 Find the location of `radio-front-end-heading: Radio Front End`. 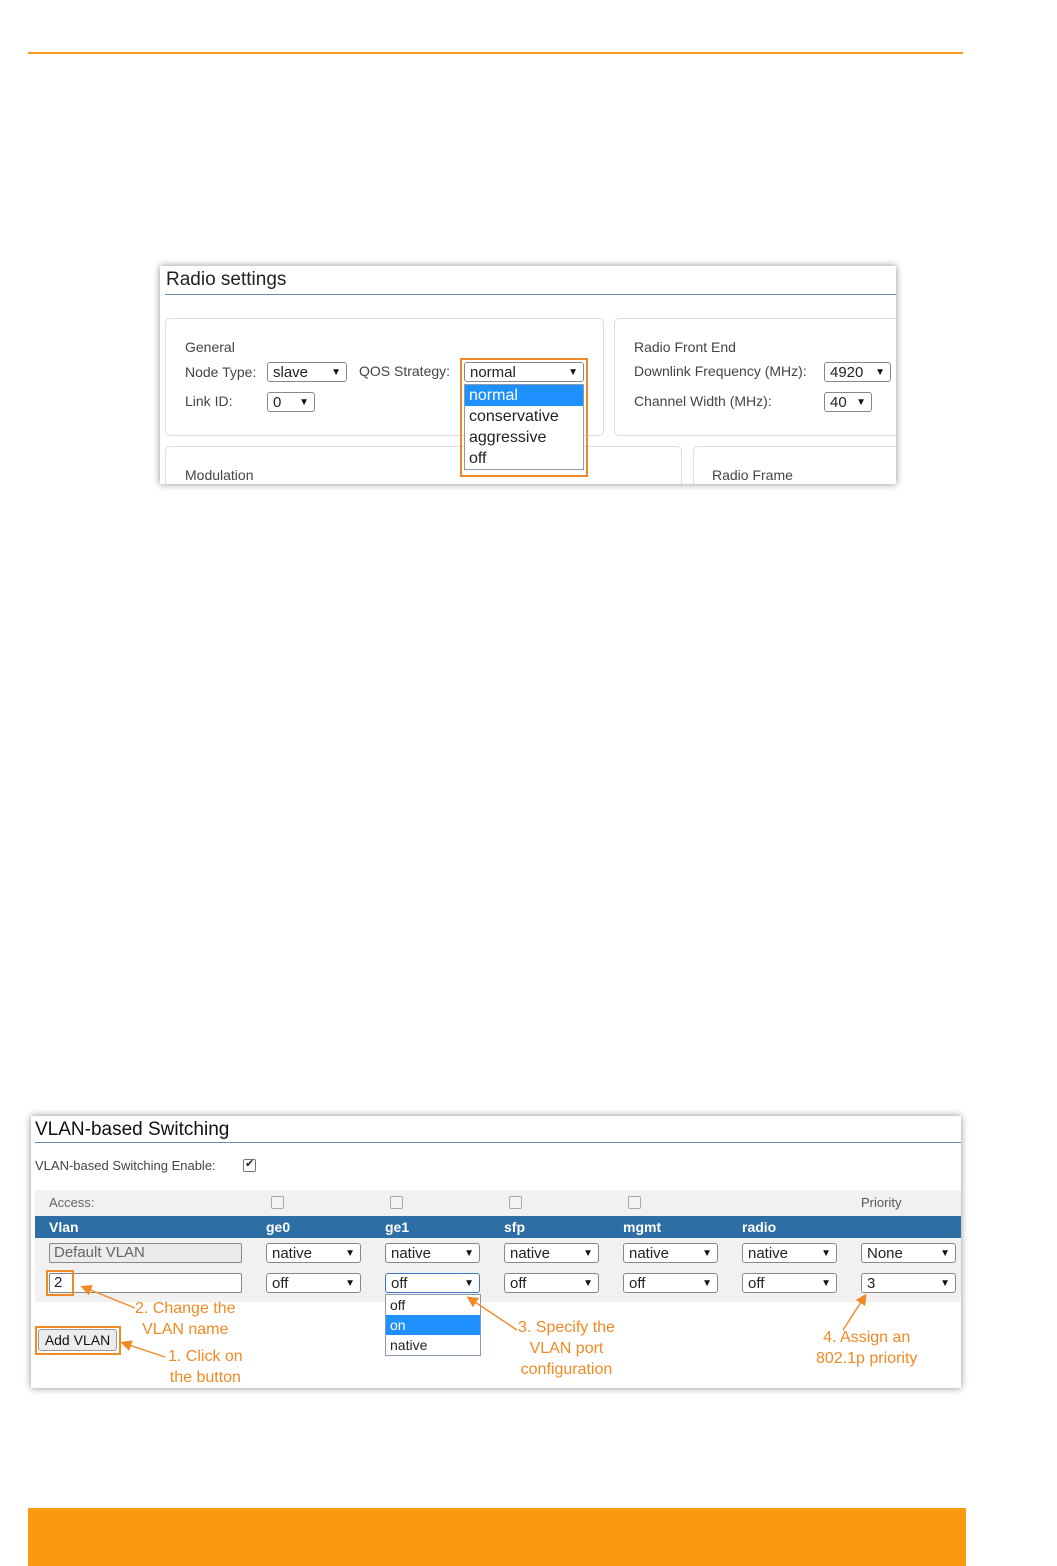

radio-front-end-heading: Radio Front End is located at coordinates (685, 347).